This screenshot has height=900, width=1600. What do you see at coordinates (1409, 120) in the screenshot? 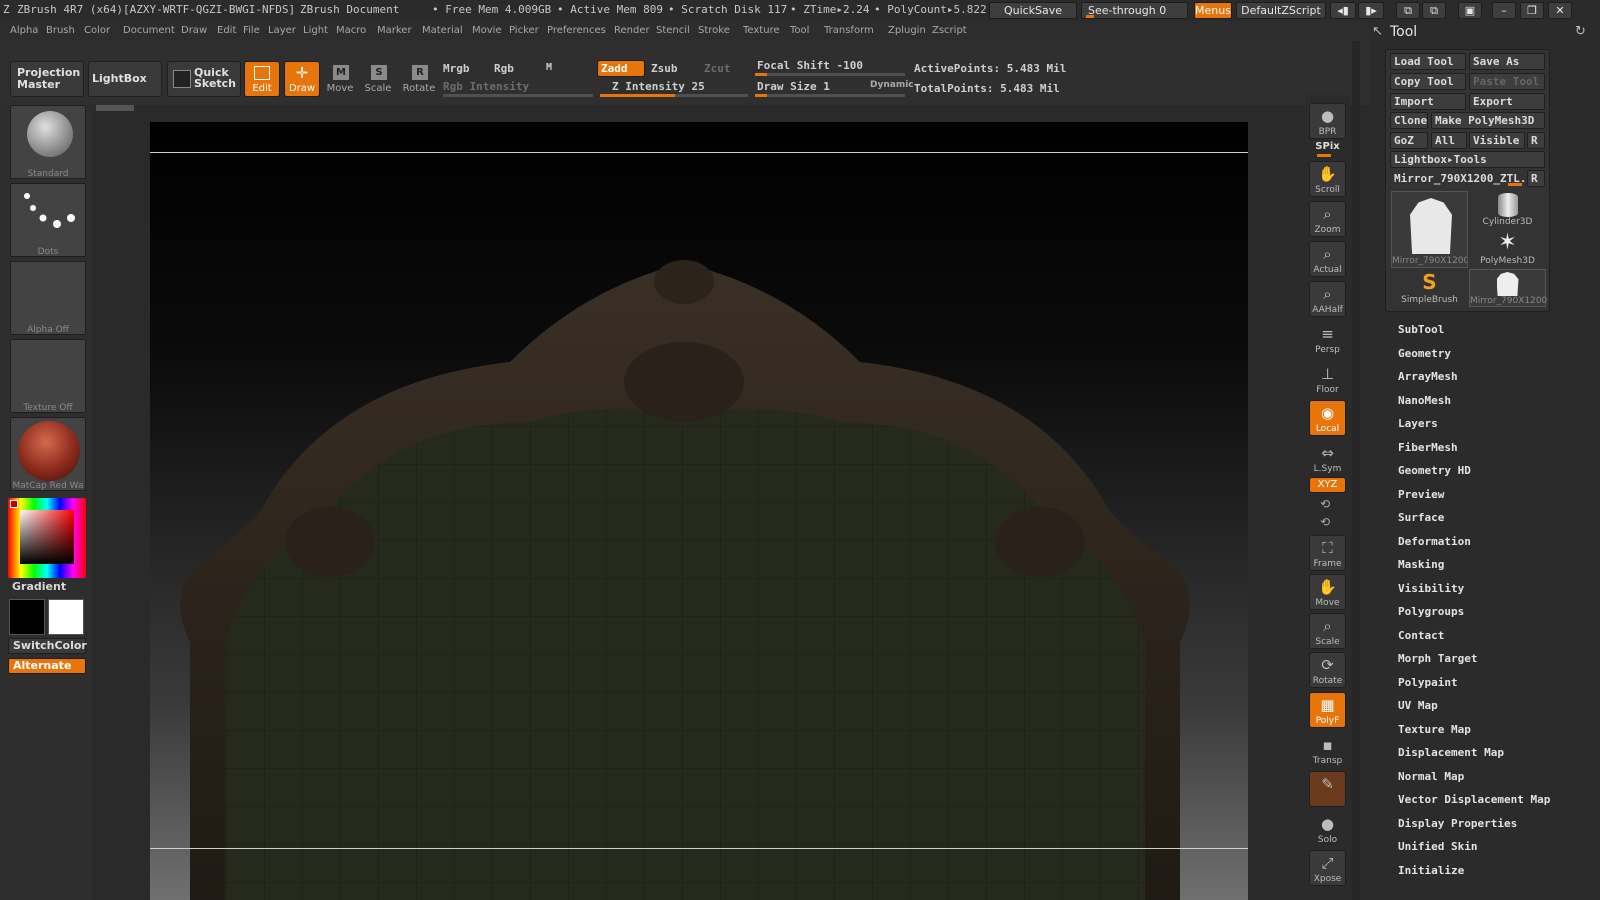
I see `clone-button: Clone` at bounding box center [1409, 120].